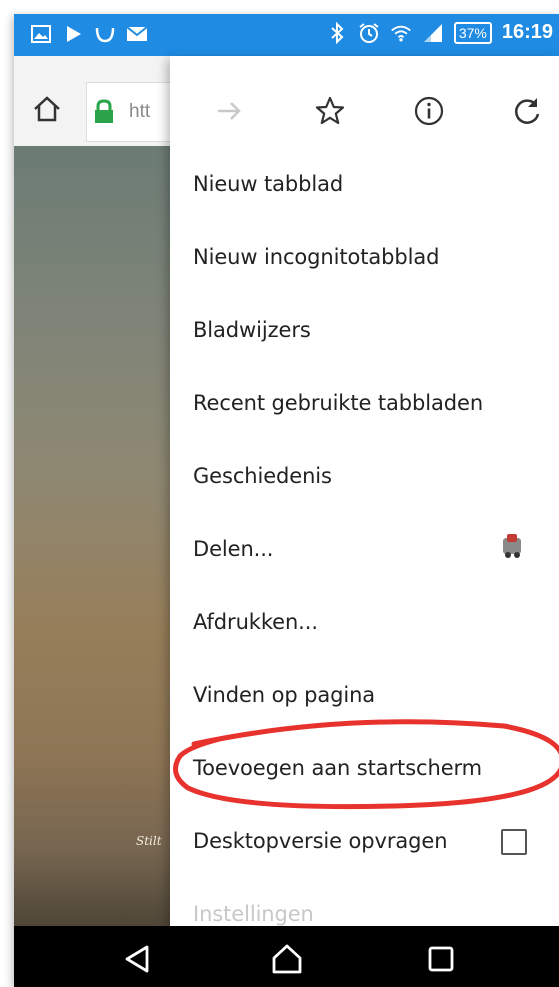 Image resolution: width=559 pixels, height=987 pixels. I want to click on refresh-icon, so click(527, 111).